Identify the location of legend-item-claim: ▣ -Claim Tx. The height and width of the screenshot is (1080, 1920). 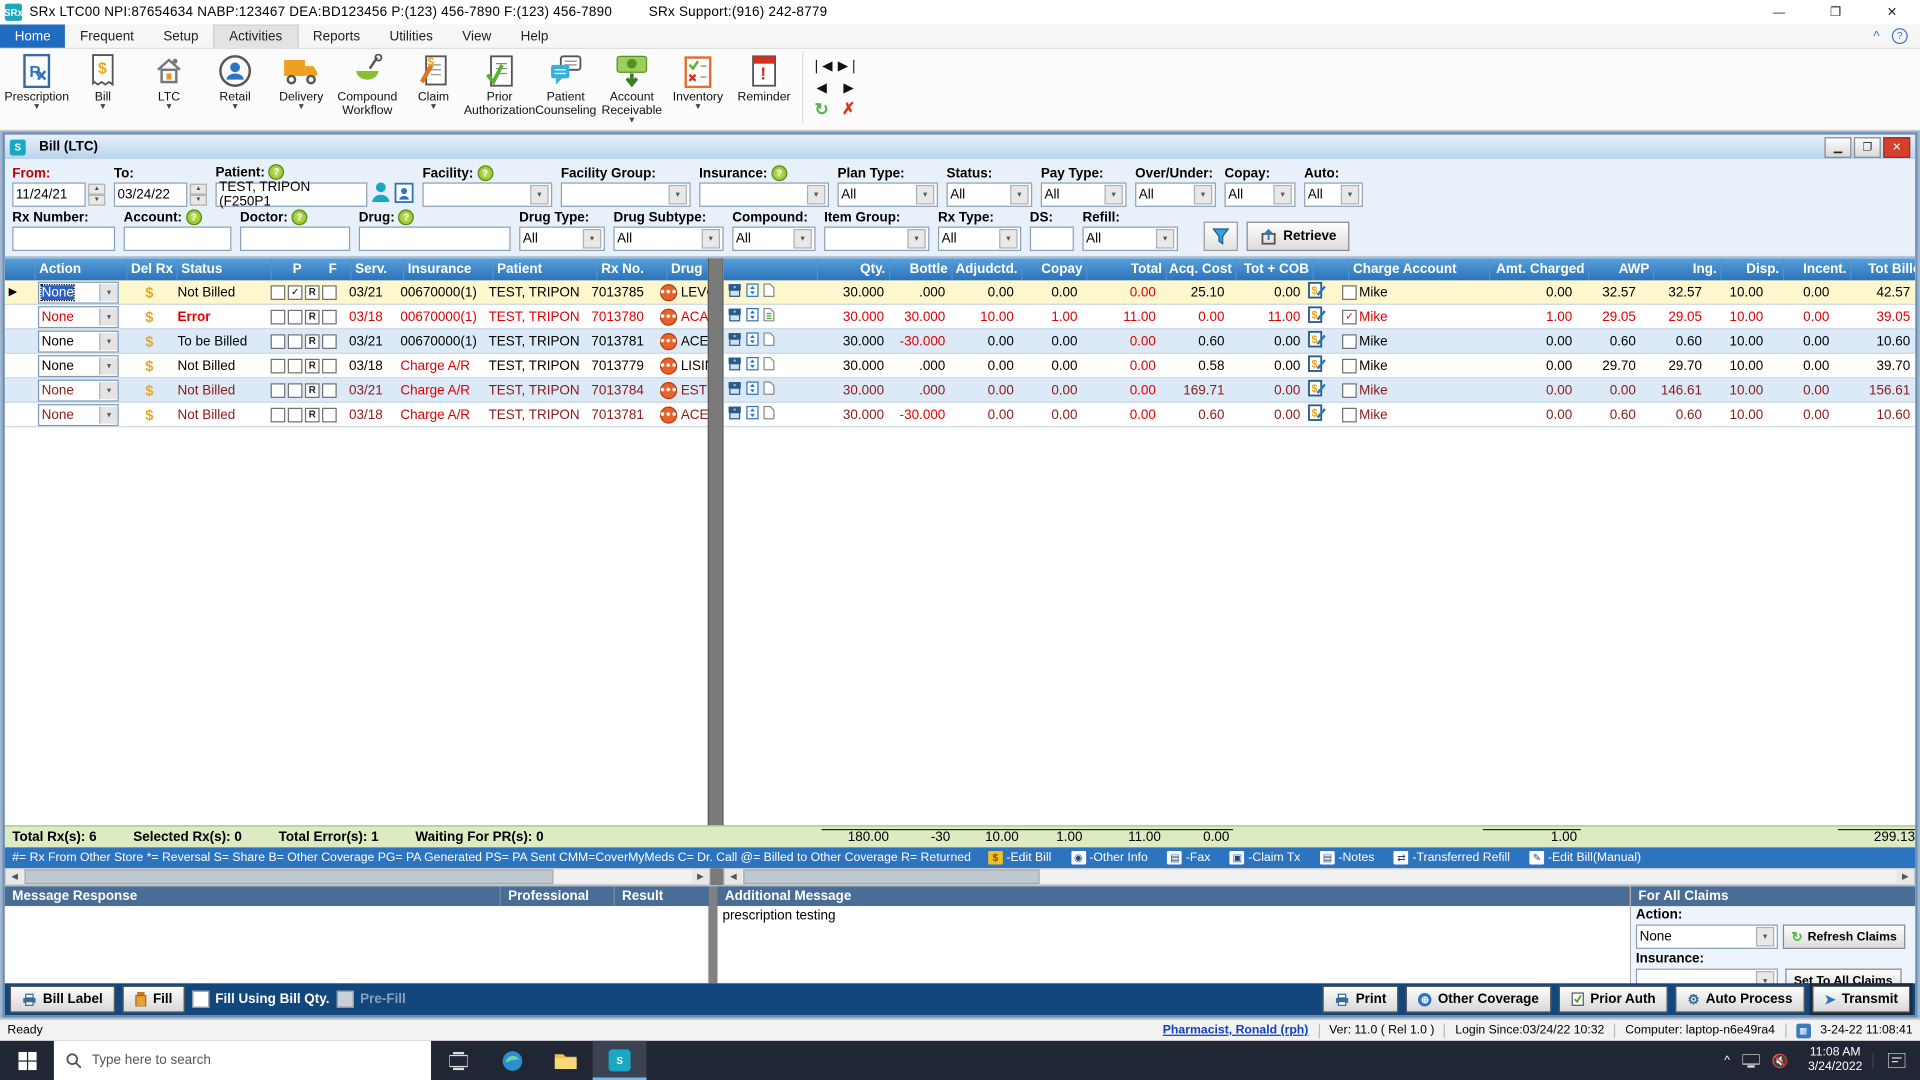
(1264, 858).